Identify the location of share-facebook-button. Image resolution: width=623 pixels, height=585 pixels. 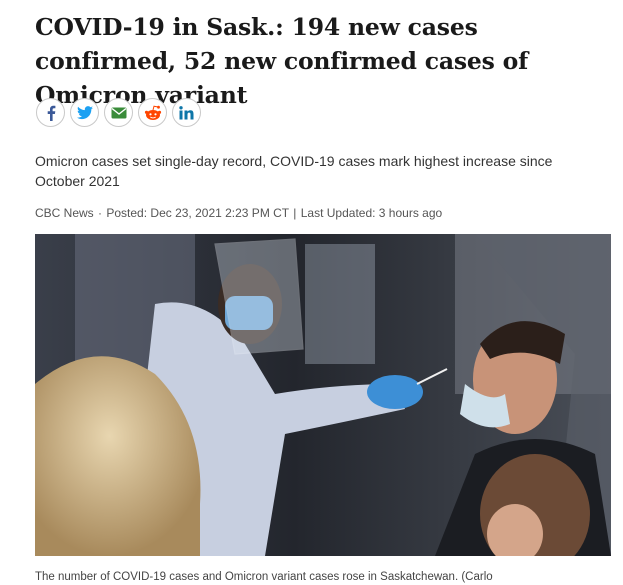
(50, 112).